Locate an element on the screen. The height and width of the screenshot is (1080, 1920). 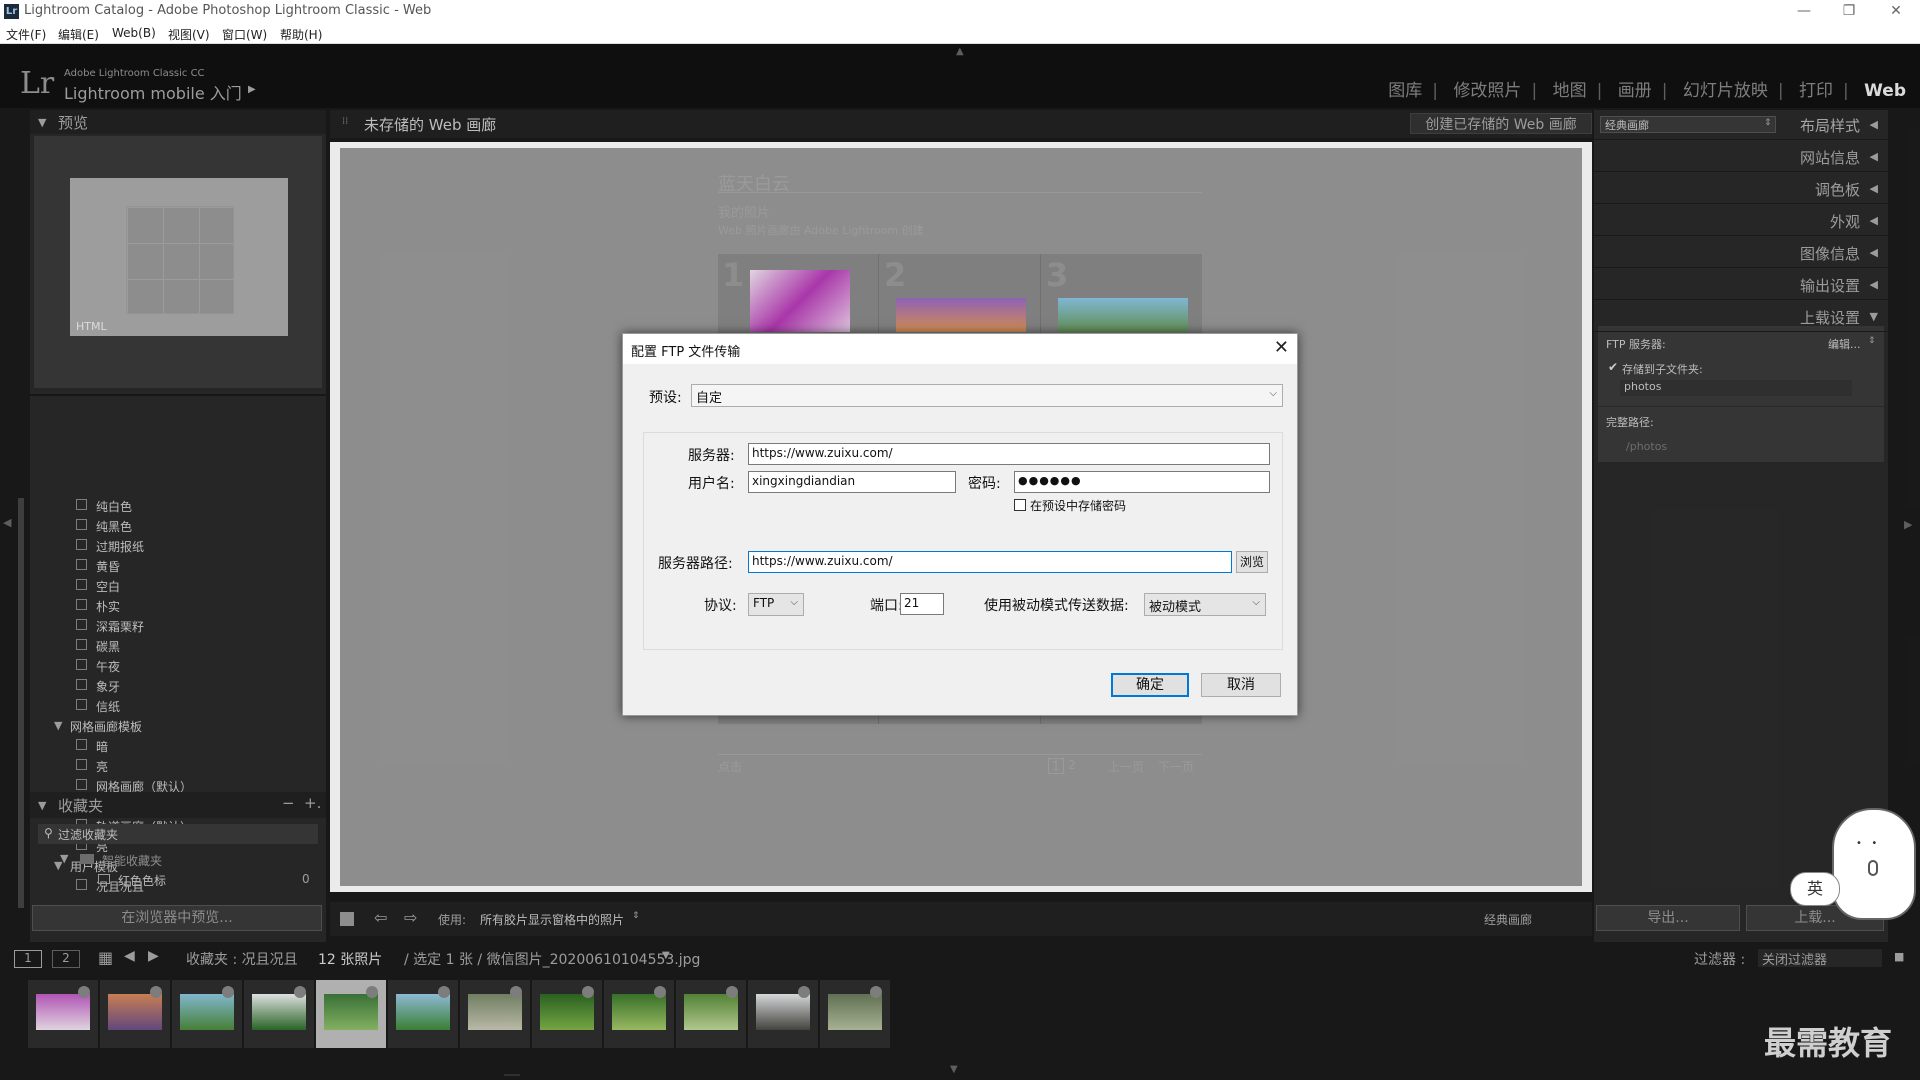
mascot-eyes-icon: • • is located at coordinates (1867, 843).